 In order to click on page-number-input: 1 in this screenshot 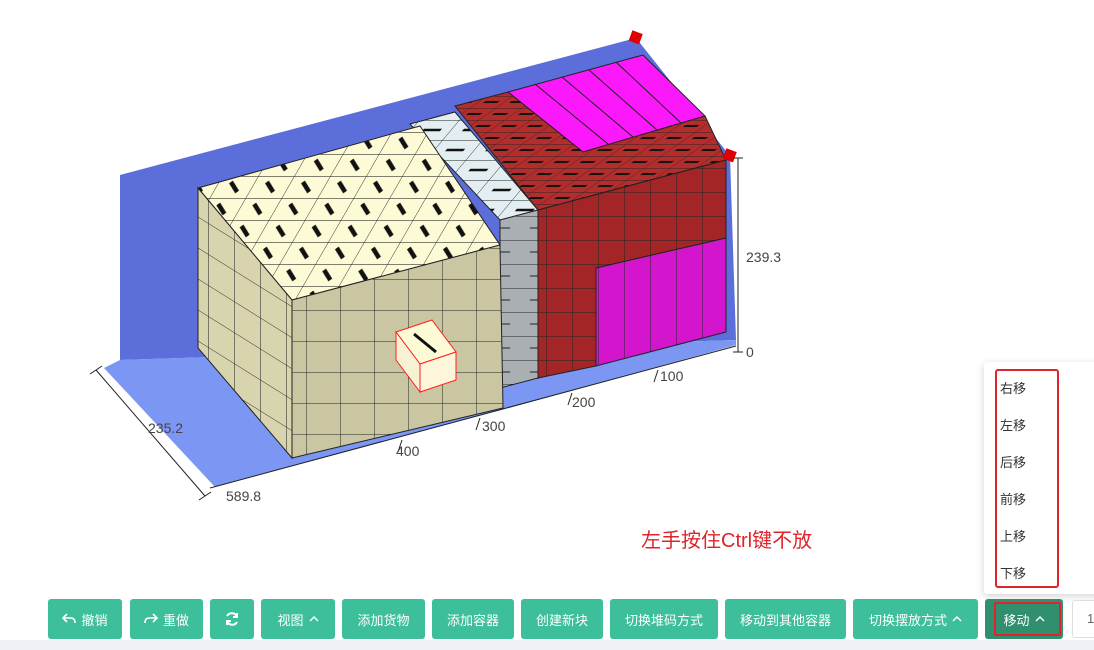, I will do `click(1083, 619)`.